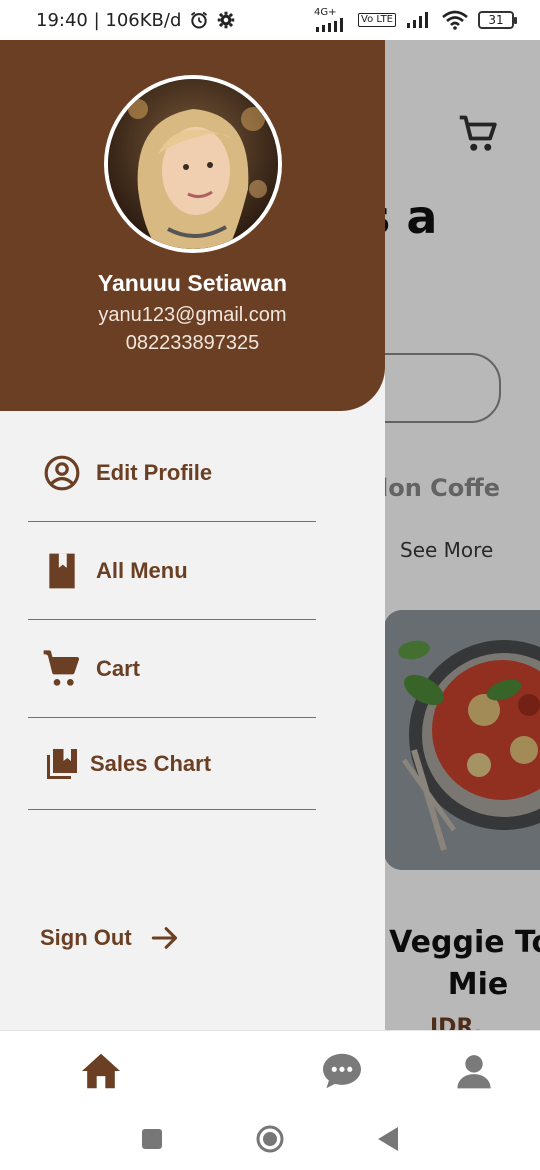 This screenshot has width=540, height=1170. What do you see at coordinates (192, 315) in the screenshot?
I see `user-email: yanu123@gmail.com` at bounding box center [192, 315].